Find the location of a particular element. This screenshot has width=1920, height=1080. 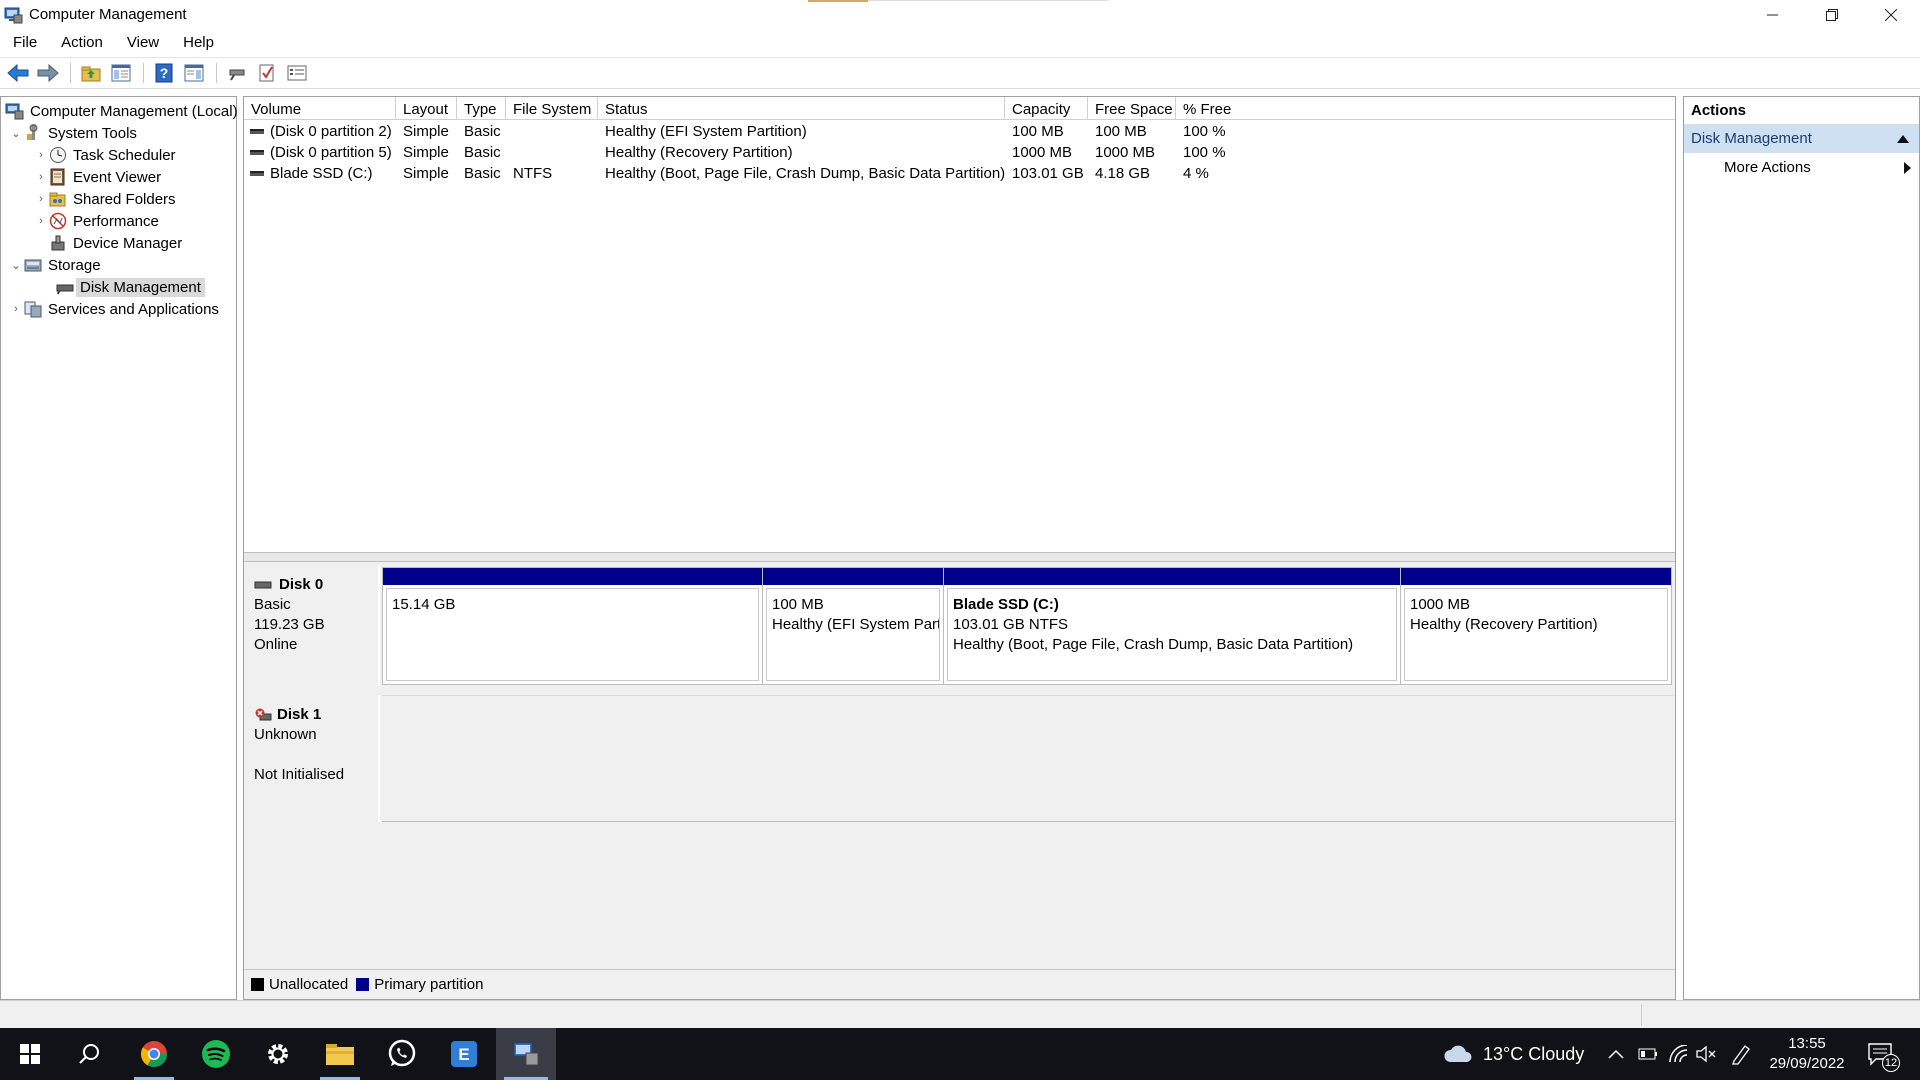

title-accent-line is located at coordinates (988, 0).